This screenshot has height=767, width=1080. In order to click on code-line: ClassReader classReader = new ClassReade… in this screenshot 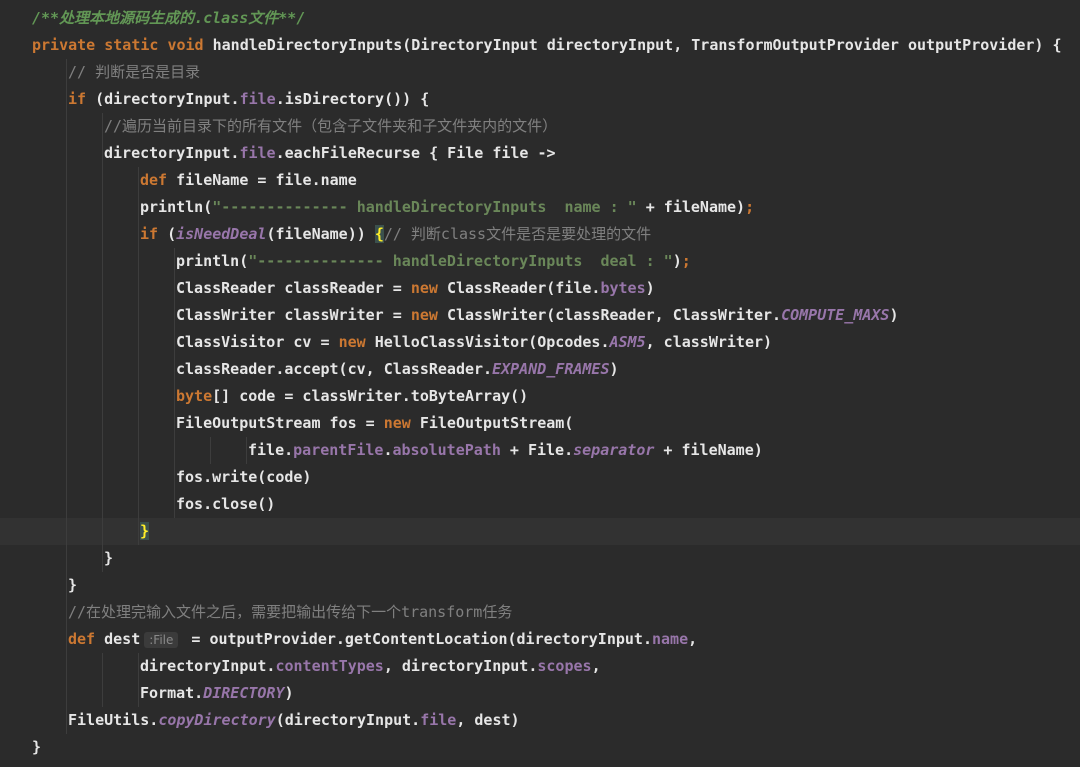, I will do `click(540, 288)`.